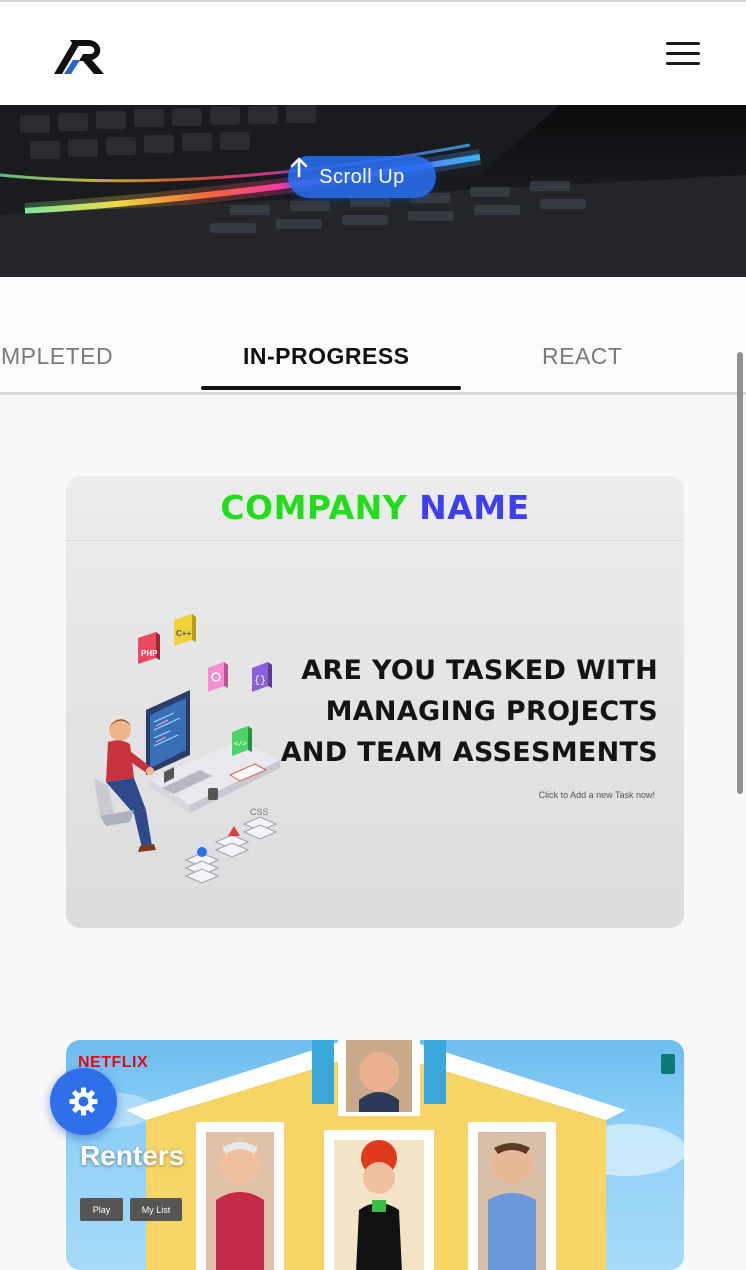 The width and height of the screenshot is (746, 1270). Describe the element at coordinates (80, 56) in the screenshot. I see `logo` at that location.